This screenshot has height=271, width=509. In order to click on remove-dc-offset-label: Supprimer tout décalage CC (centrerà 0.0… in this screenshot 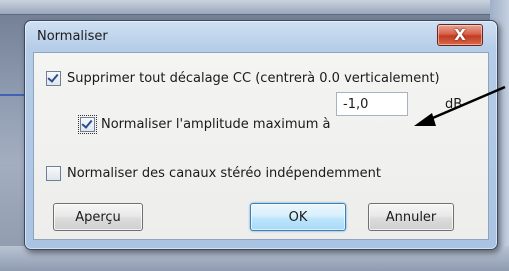, I will do `click(253, 78)`.